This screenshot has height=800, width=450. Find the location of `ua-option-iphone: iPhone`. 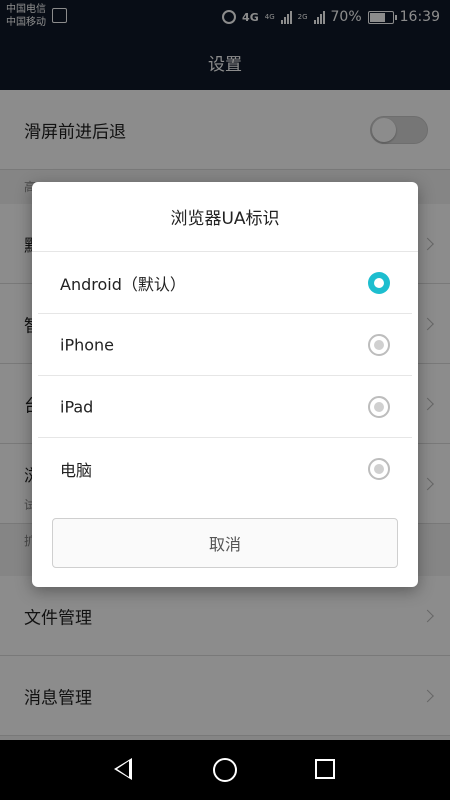

ua-option-iphone: iPhone is located at coordinates (225, 345).